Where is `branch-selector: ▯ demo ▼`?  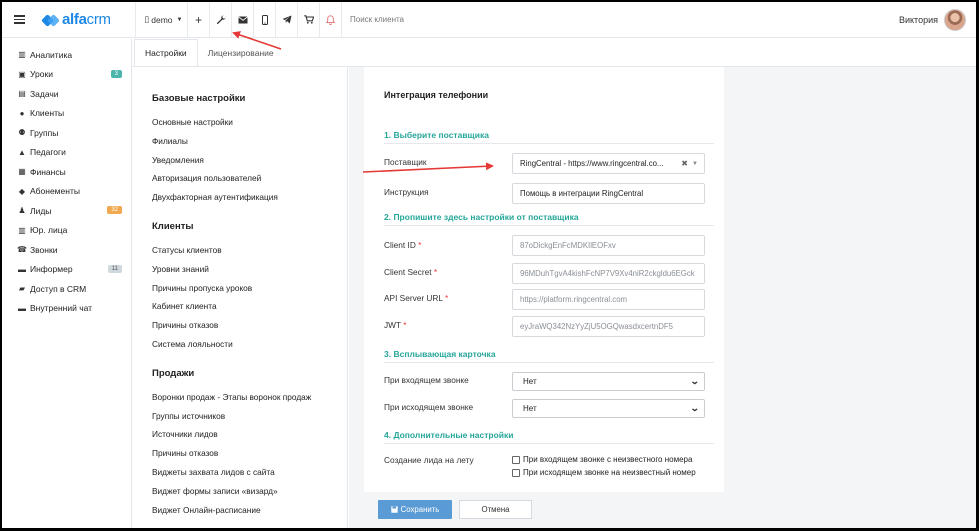 branch-selector: ▯ demo ▼ is located at coordinates (161, 20).